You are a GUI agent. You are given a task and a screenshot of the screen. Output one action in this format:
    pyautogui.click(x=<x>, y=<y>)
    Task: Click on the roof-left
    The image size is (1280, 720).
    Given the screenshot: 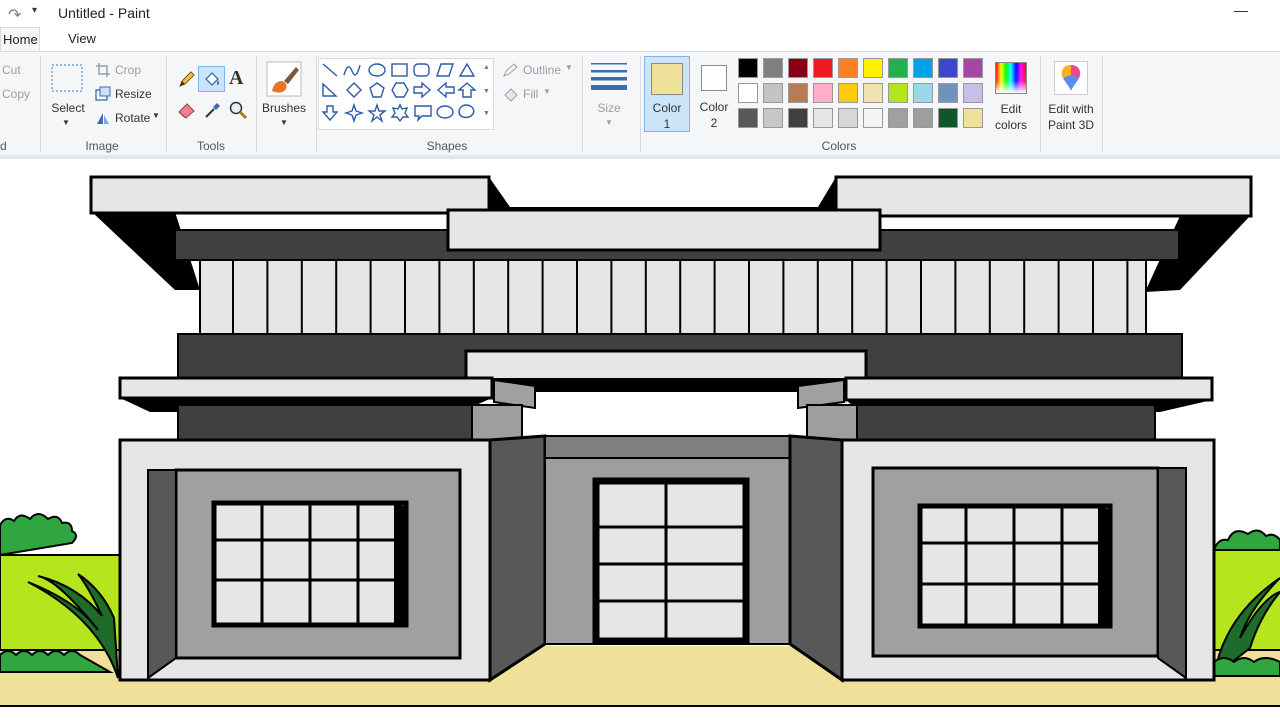 What is the action you would take?
    pyautogui.click(x=290, y=195)
    